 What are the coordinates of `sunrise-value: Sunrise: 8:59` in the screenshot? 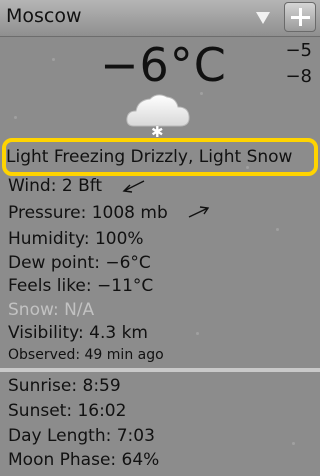 It's located at (64, 386).